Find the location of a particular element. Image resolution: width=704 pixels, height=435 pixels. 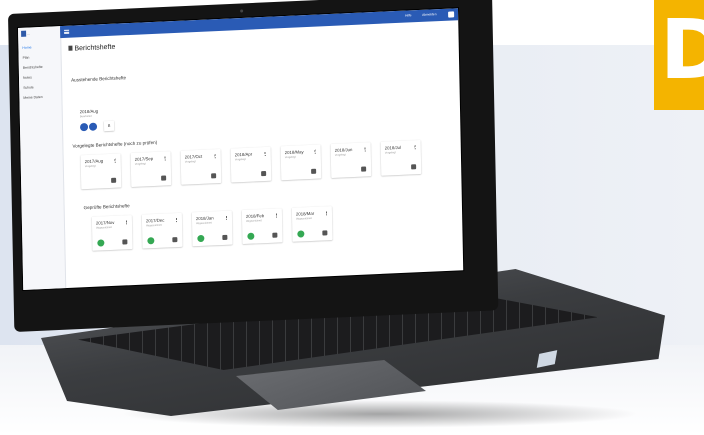

report-card: 2017/Dec Abgezeichnet is located at coordinates (162, 230).